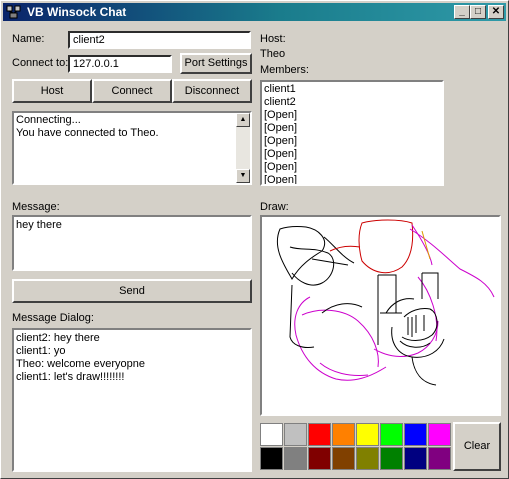 This screenshot has height=479, width=509. I want to click on connect-button-label: Connect, so click(132, 91).